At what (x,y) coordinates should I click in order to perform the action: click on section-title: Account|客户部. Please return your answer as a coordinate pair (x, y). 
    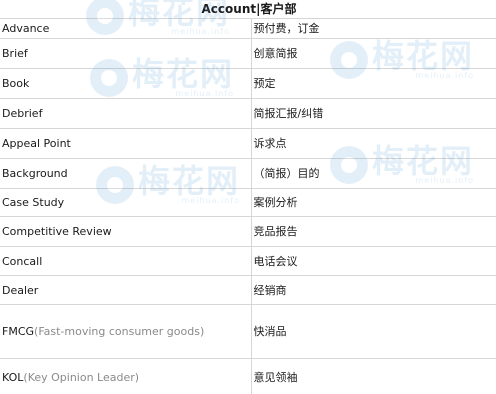
    Looking at the image, I should click on (248, 9).